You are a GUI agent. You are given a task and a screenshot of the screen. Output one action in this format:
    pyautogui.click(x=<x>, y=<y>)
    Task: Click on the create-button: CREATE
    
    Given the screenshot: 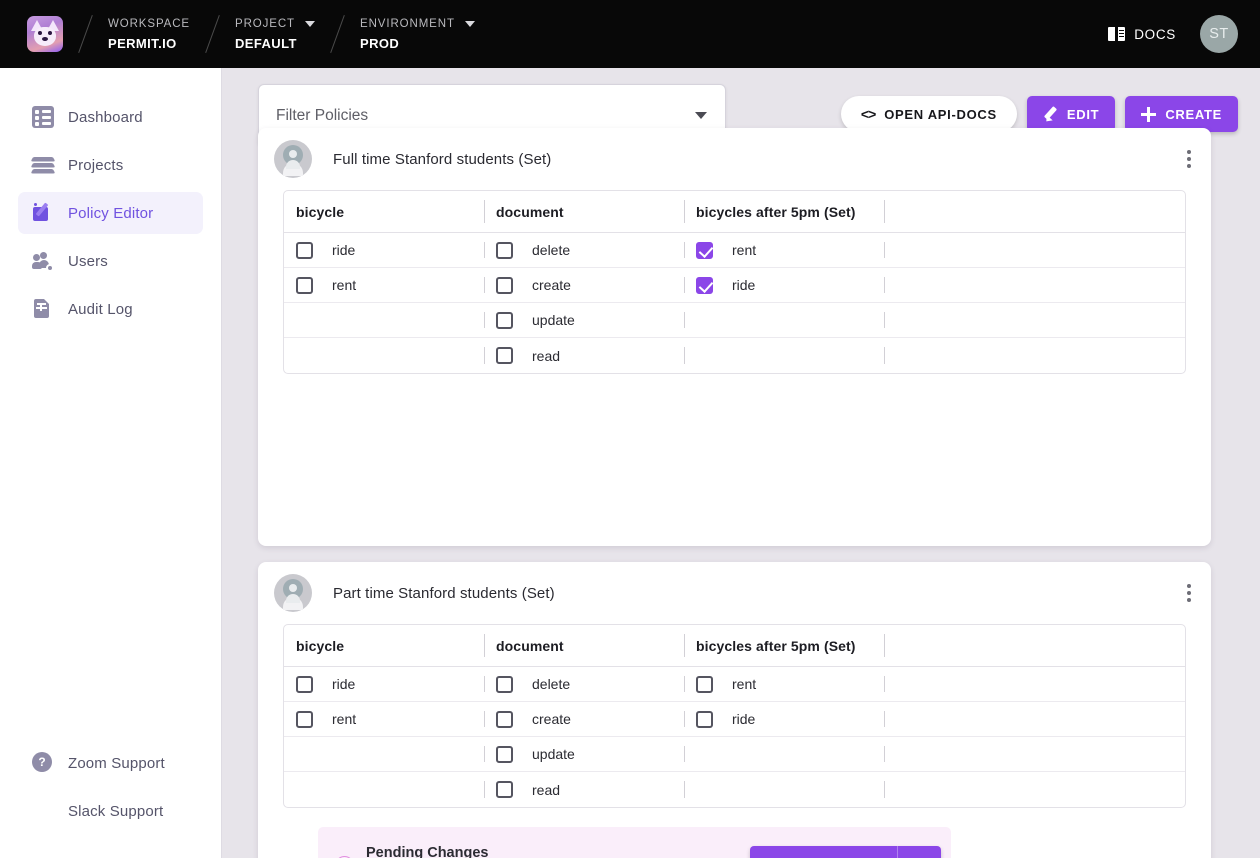 What is the action you would take?
    pyautogui.click(x=1181, y=114)
    